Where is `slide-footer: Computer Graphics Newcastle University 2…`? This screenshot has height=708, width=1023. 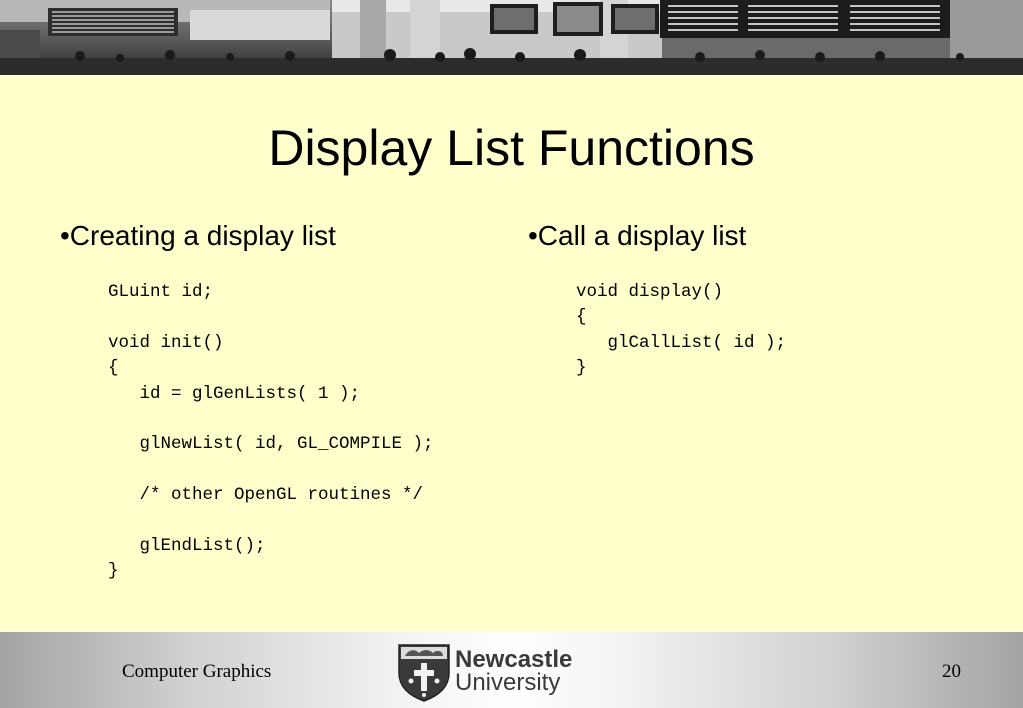
slide-footer: Computer Graphics Newcastle University 2… is located at coordinates (511, 670).